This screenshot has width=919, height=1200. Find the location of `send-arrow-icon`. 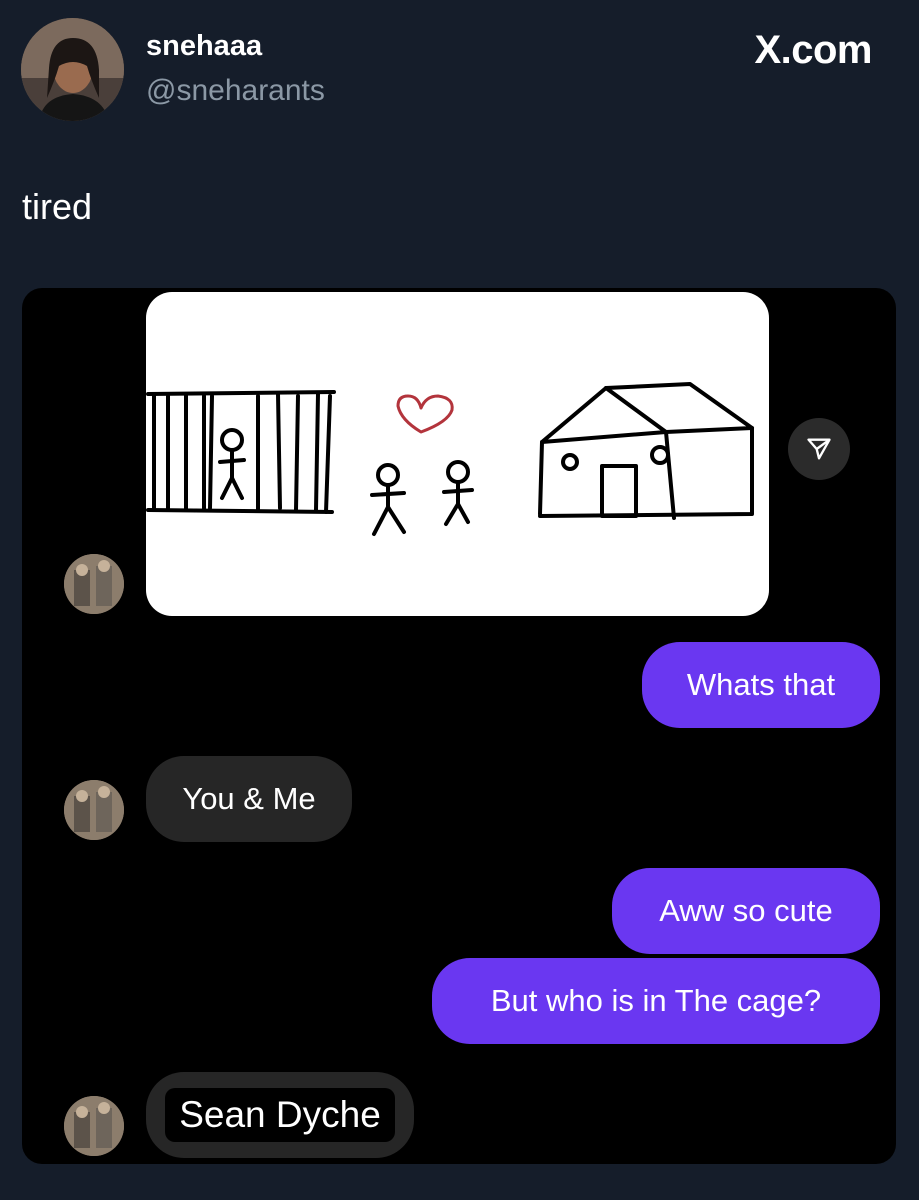

send-arrow-icon is located at coordinates (819, 449).